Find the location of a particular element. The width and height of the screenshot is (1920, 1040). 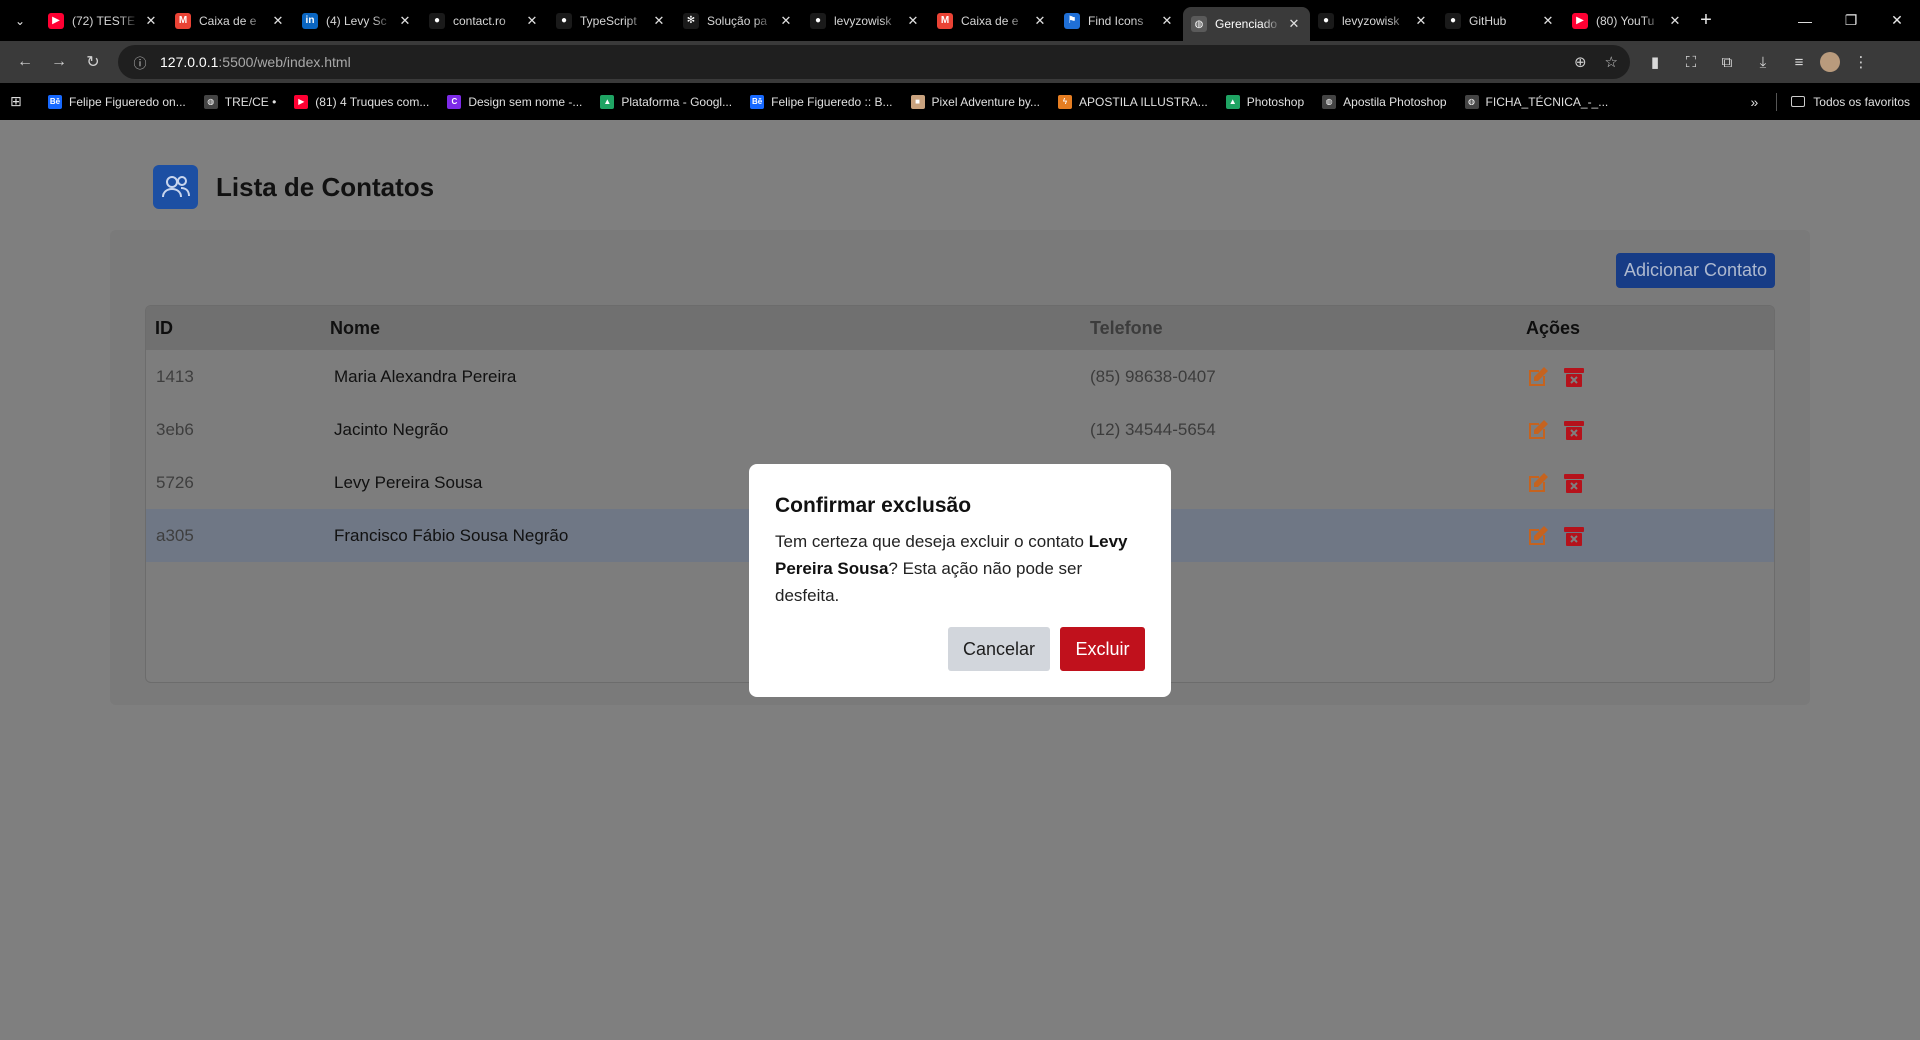

new-tab-icon: + is located at coordinates (1706, 20).